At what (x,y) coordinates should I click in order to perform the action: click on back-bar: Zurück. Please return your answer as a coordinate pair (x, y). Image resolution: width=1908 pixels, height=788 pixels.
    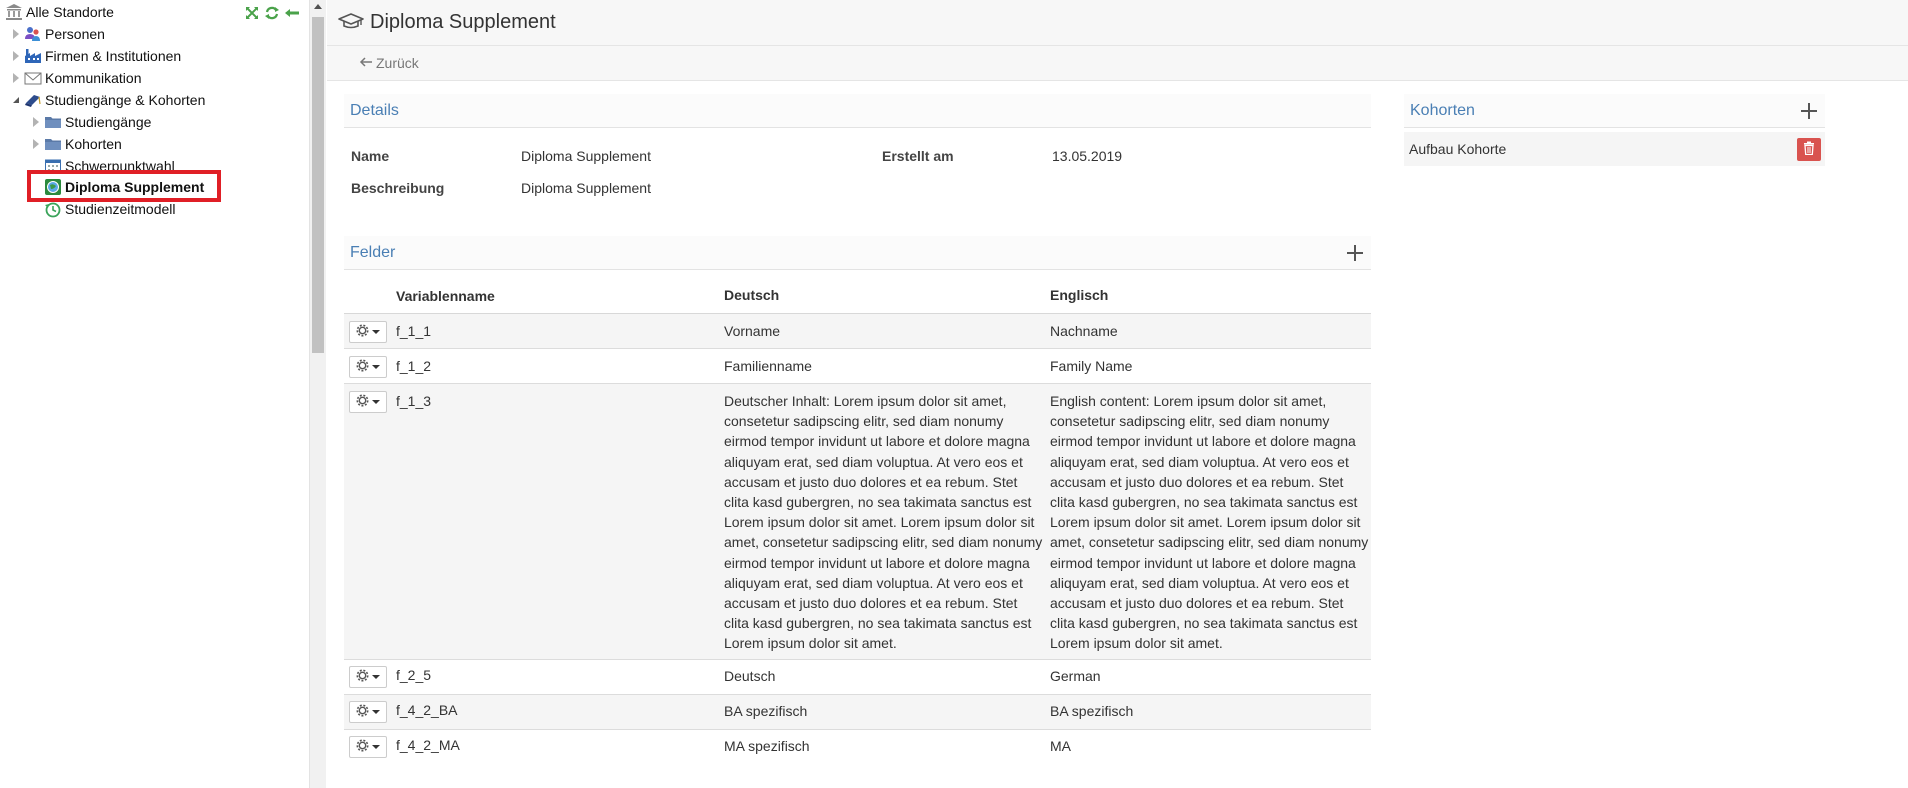
    Looking at the image, I should click on (1117, 63).